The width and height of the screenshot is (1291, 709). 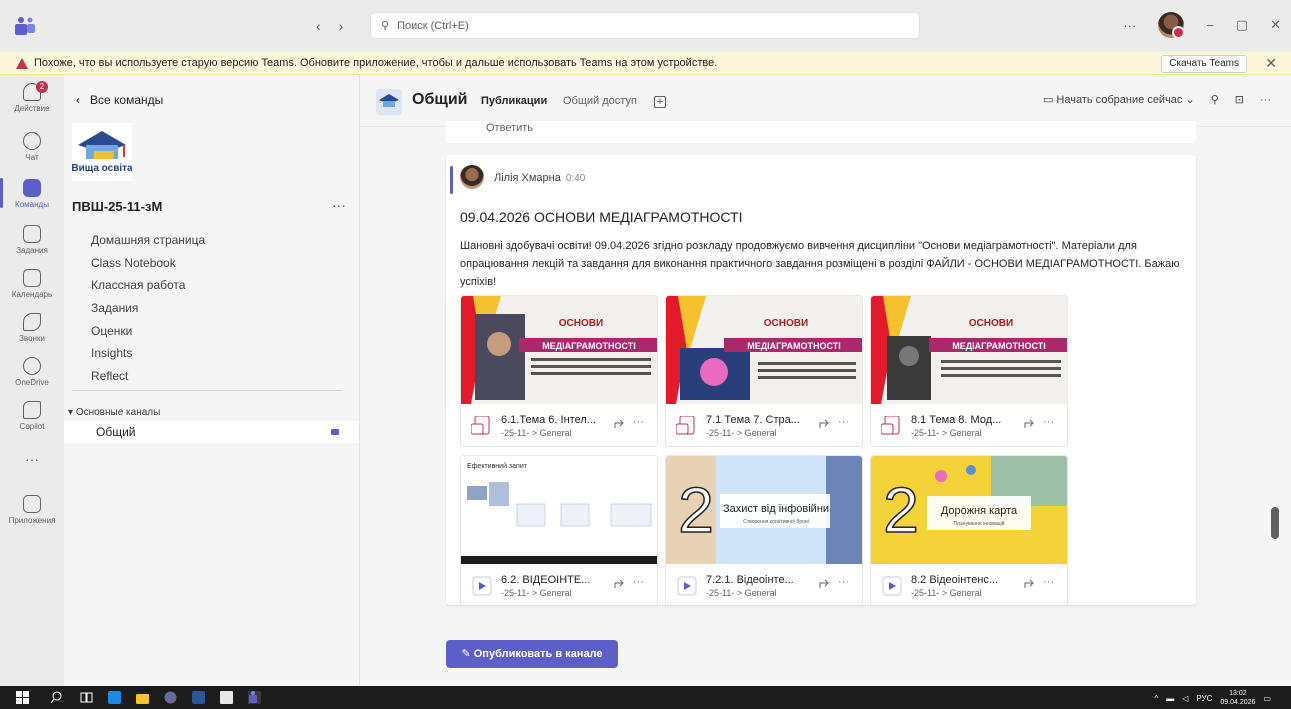 I want to click on all-teams-link: ‹ Все команды, so click(x=119, y=100).